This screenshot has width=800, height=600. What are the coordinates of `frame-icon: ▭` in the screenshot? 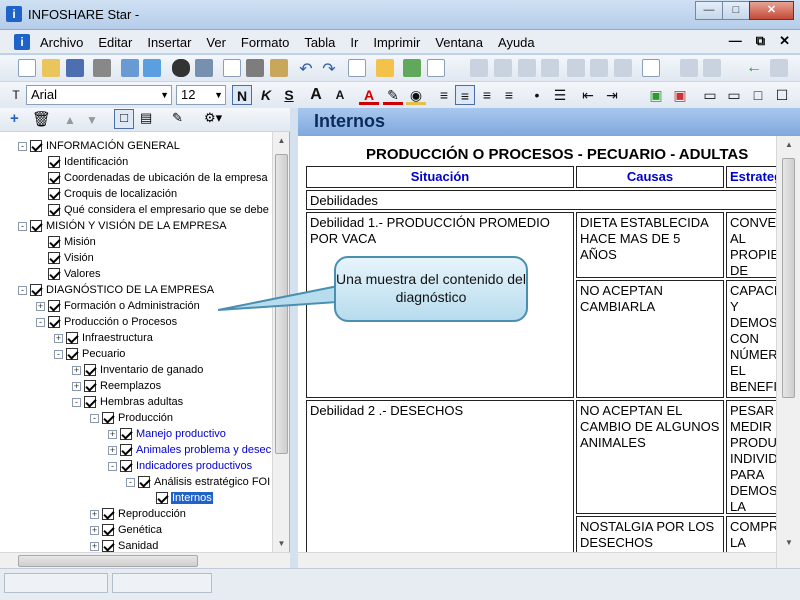 It's located at (734, 95).